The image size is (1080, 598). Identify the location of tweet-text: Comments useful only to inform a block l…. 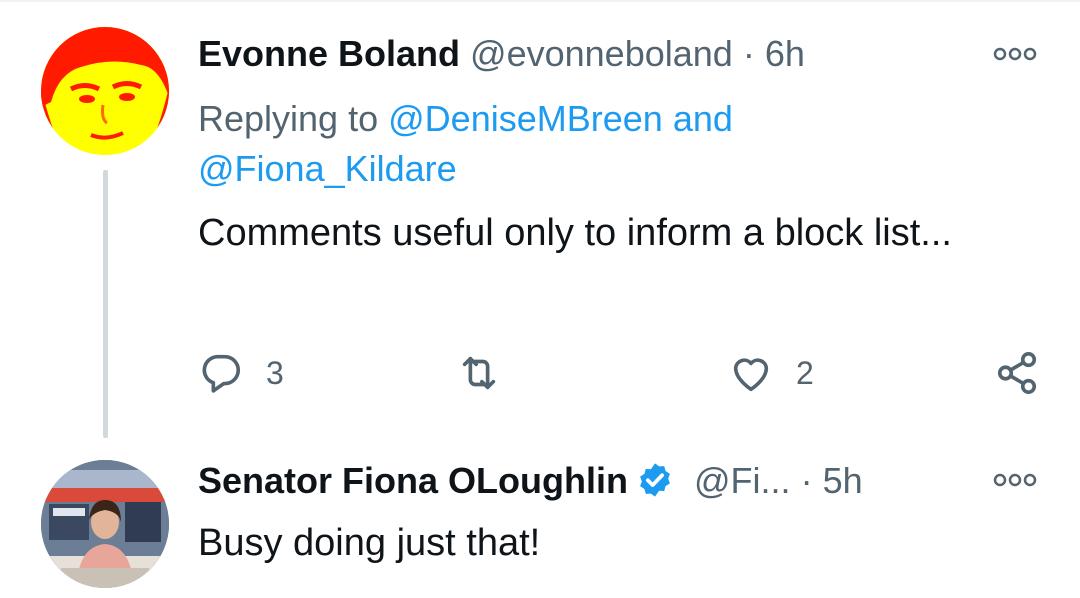
(575, 233).